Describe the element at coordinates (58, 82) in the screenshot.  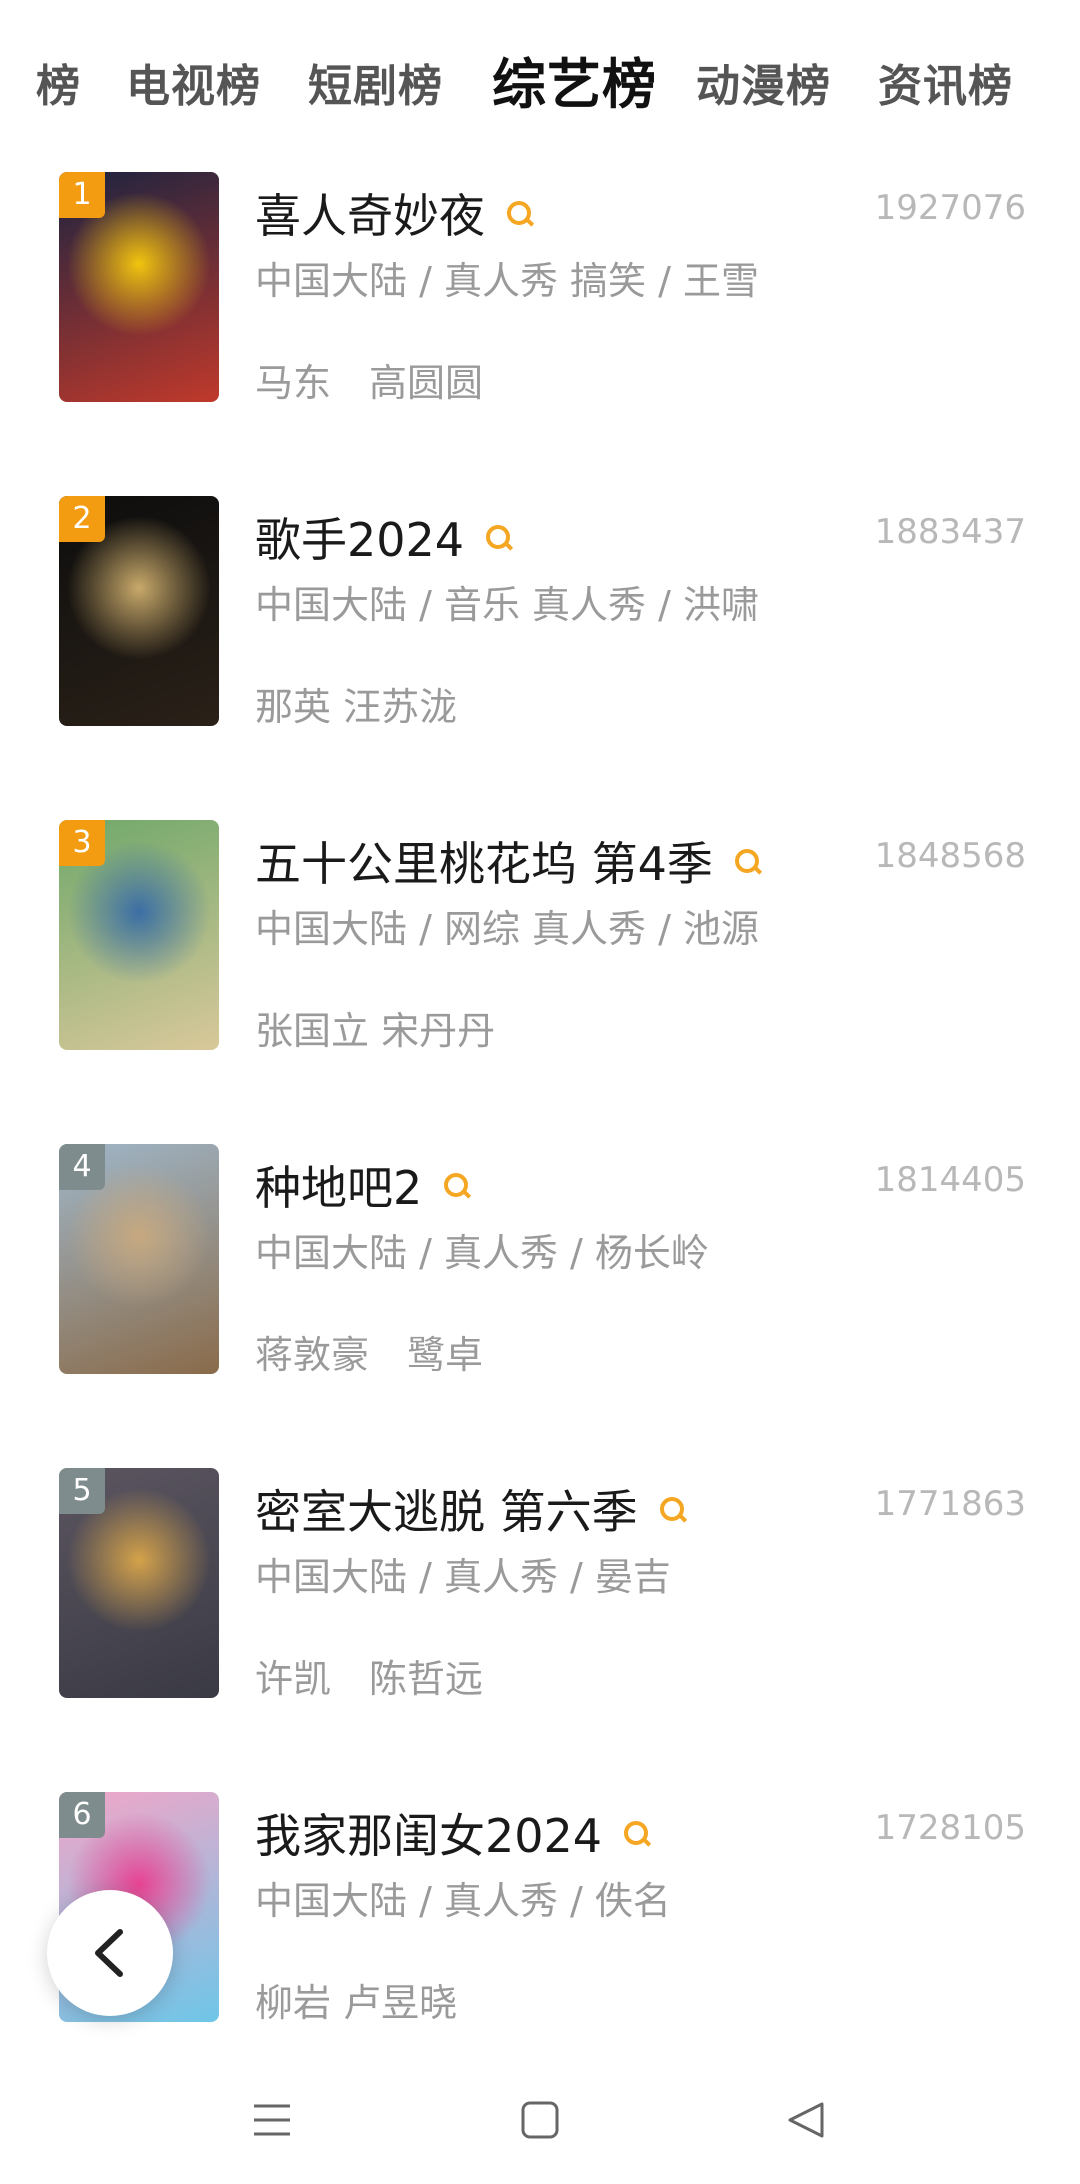
I see `tab-0: 榜` at that location.